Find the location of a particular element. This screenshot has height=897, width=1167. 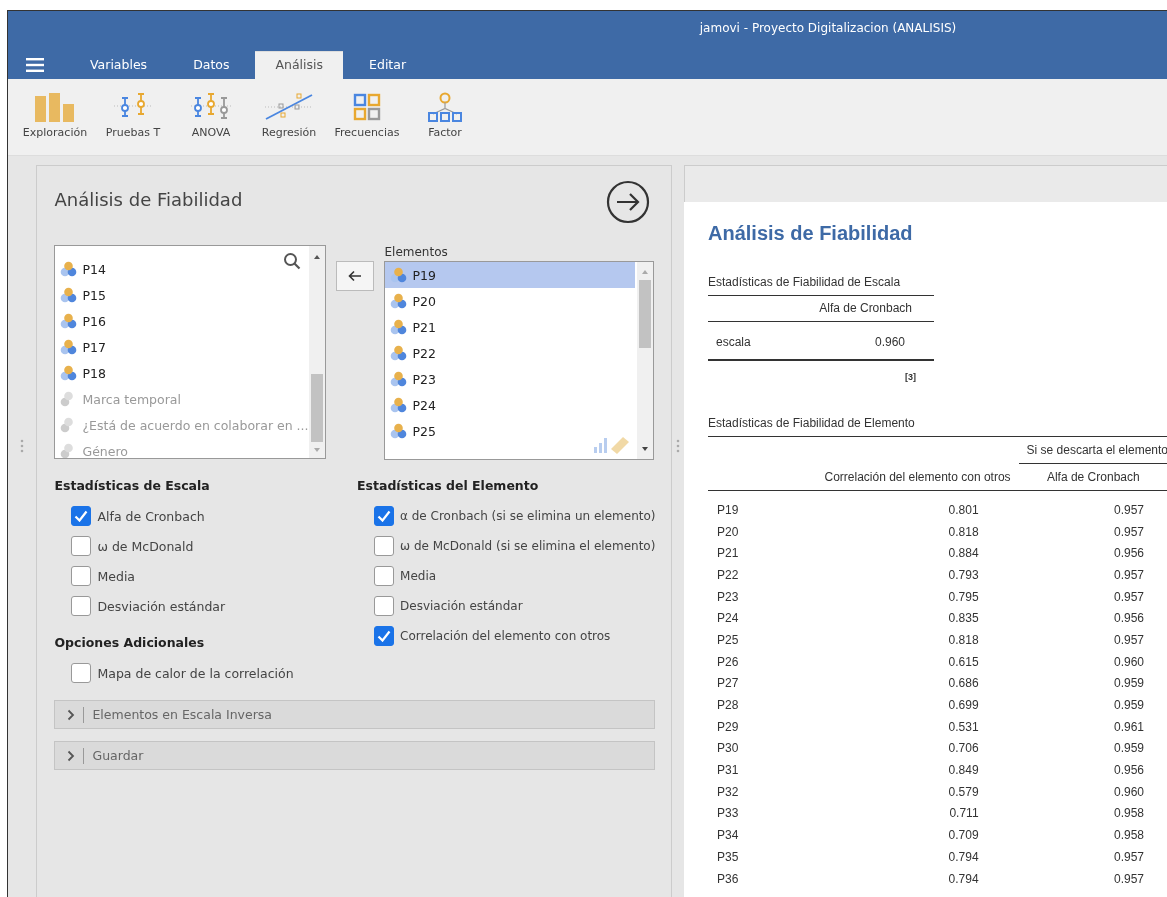

table-cell: P23 is located at coordinates (728, 596).